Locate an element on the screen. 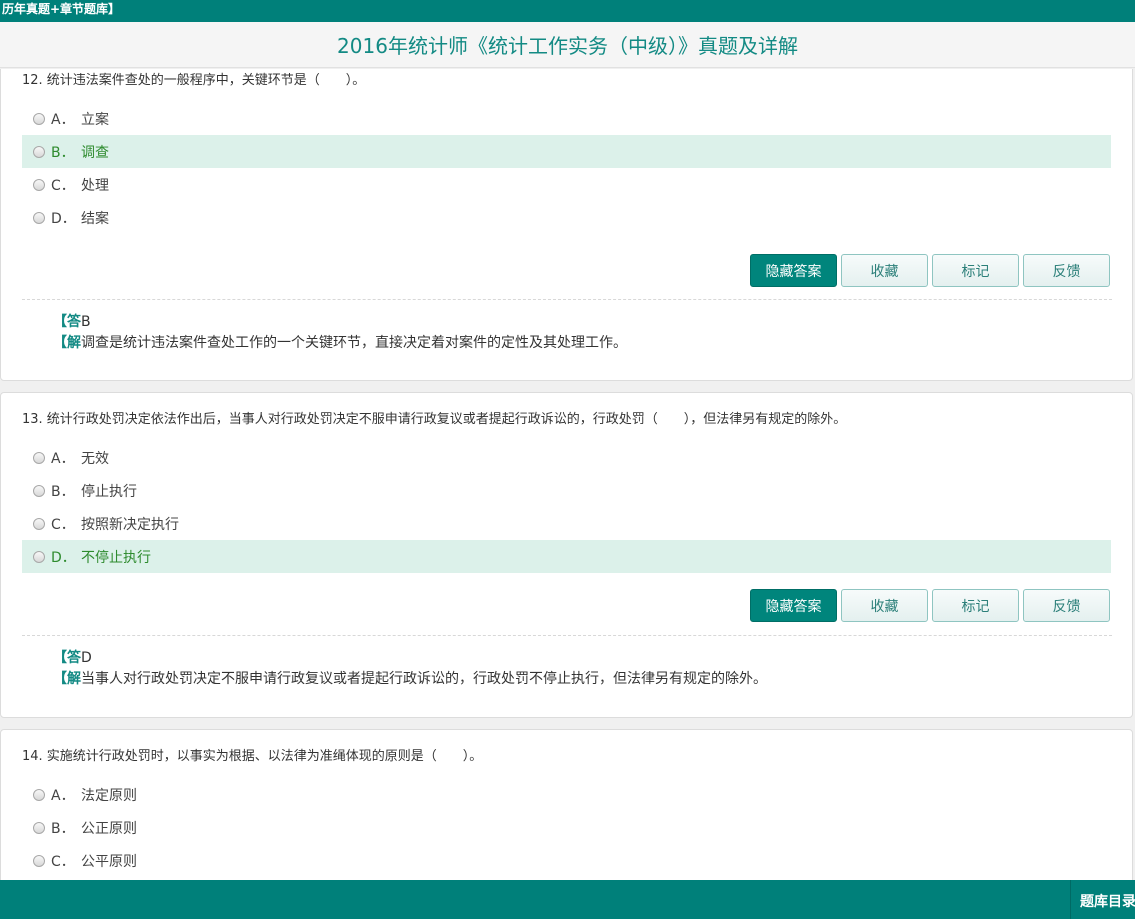 Image resolution: width=1135 pixels, height=919 pixels. option-text: 调查 is located at coordinates (95, 152).